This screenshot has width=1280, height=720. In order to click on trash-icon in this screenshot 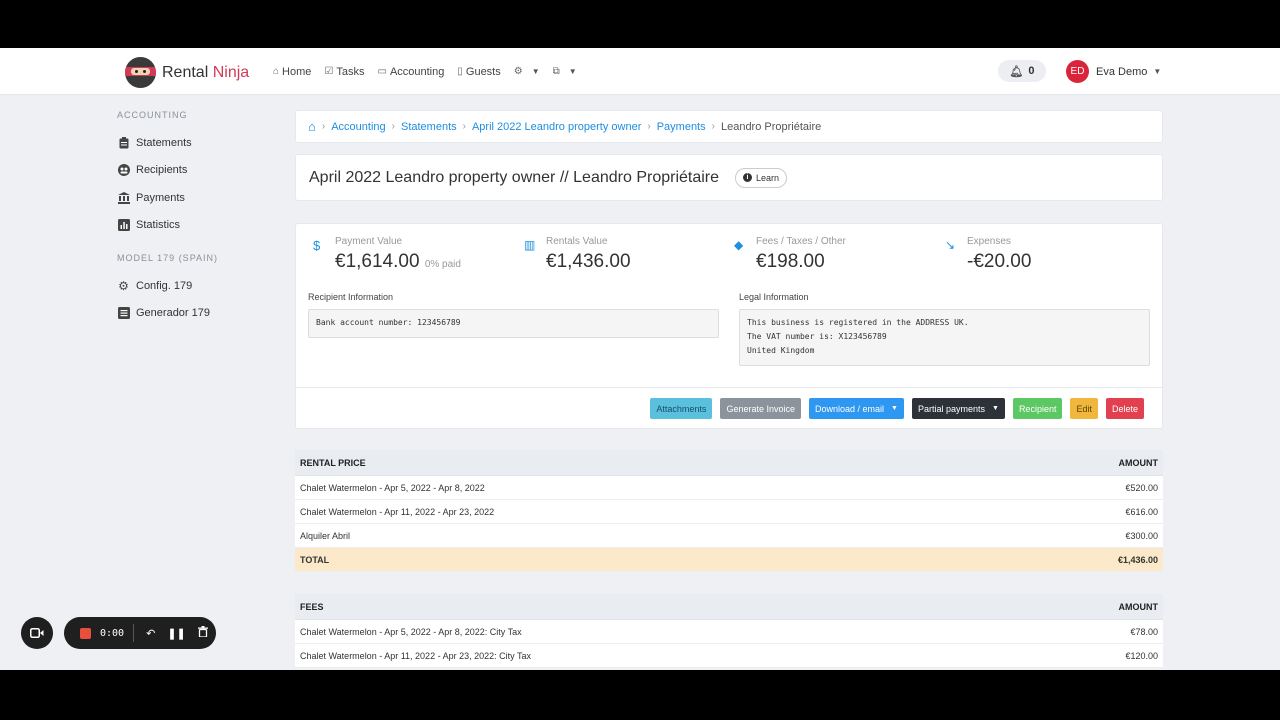, I will do `click(202, 633)`.